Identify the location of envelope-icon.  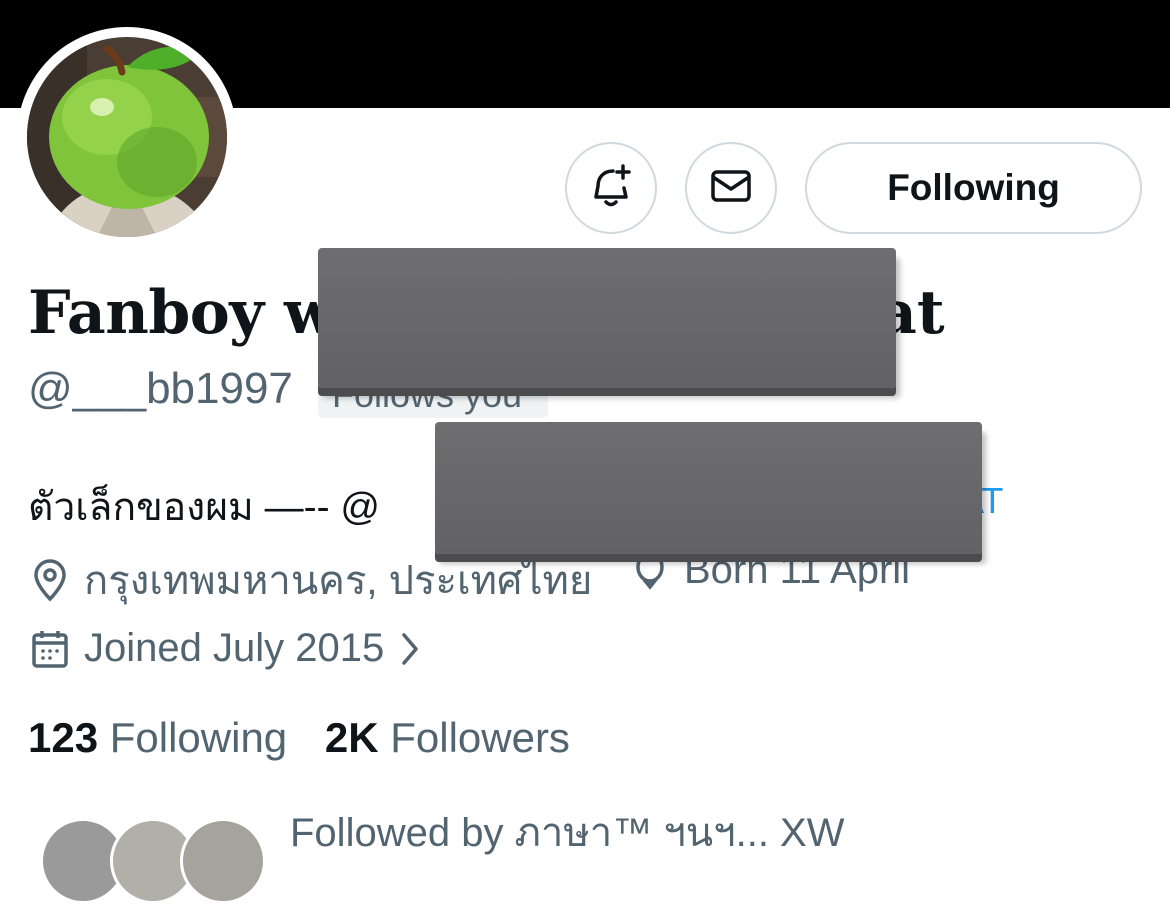
(731, 188).